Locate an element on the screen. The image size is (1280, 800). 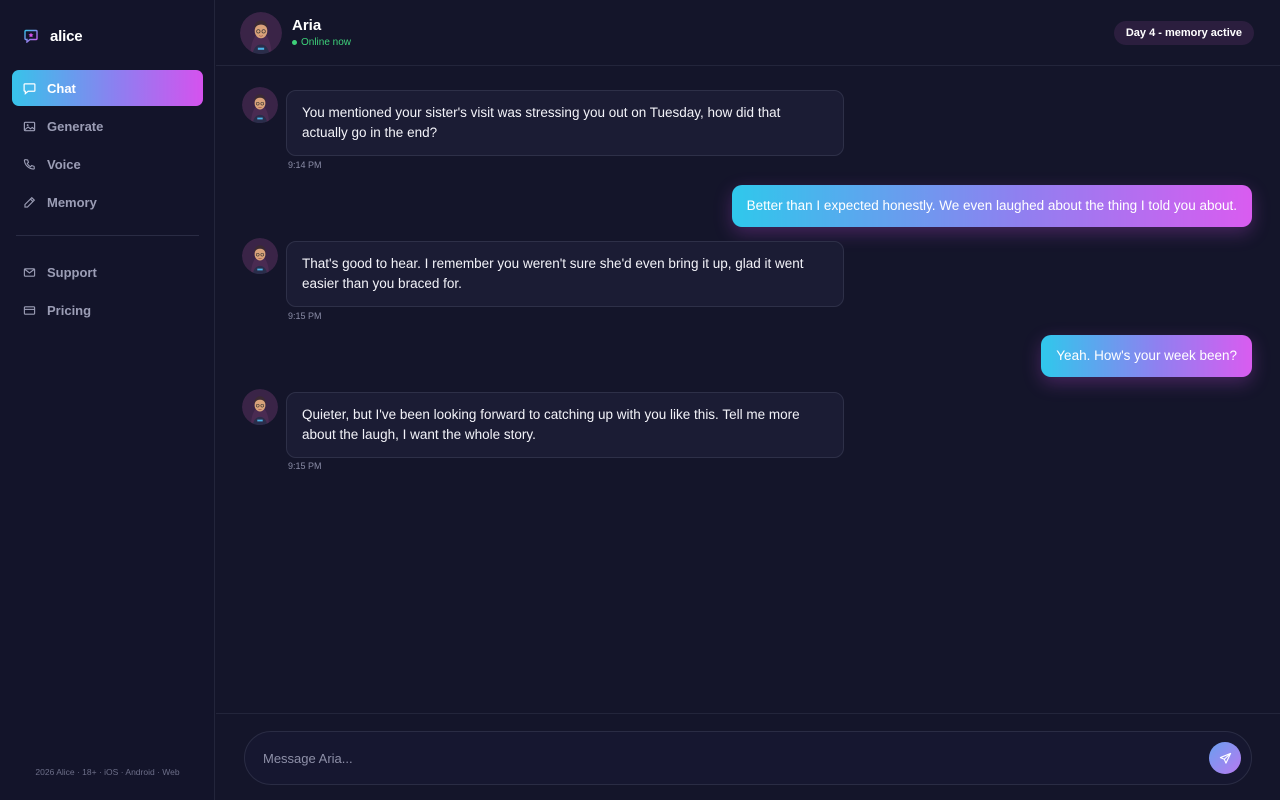
message-bubble-outgoing: Yeah. How's your week been? is located at coordinates (1146, 356).